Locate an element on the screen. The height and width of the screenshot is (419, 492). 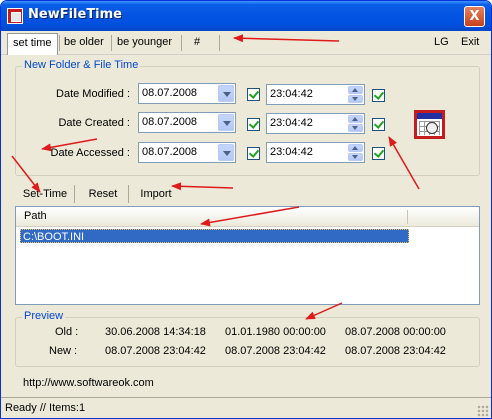
date-created-picker: 08.07.2008 is located at coordinates (187, 122).